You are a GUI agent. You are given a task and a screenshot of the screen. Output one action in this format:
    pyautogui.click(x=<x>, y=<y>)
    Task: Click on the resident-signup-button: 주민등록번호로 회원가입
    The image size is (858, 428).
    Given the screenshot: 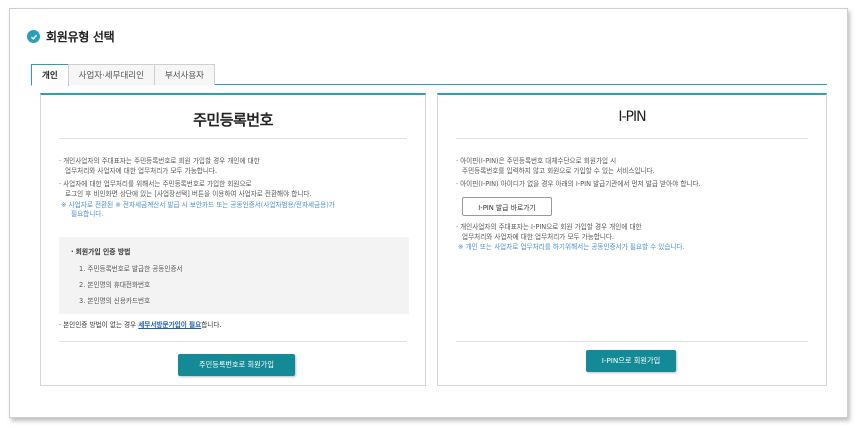 What is the action you would take?
    pyautogui.click(x=236, y=365)
    